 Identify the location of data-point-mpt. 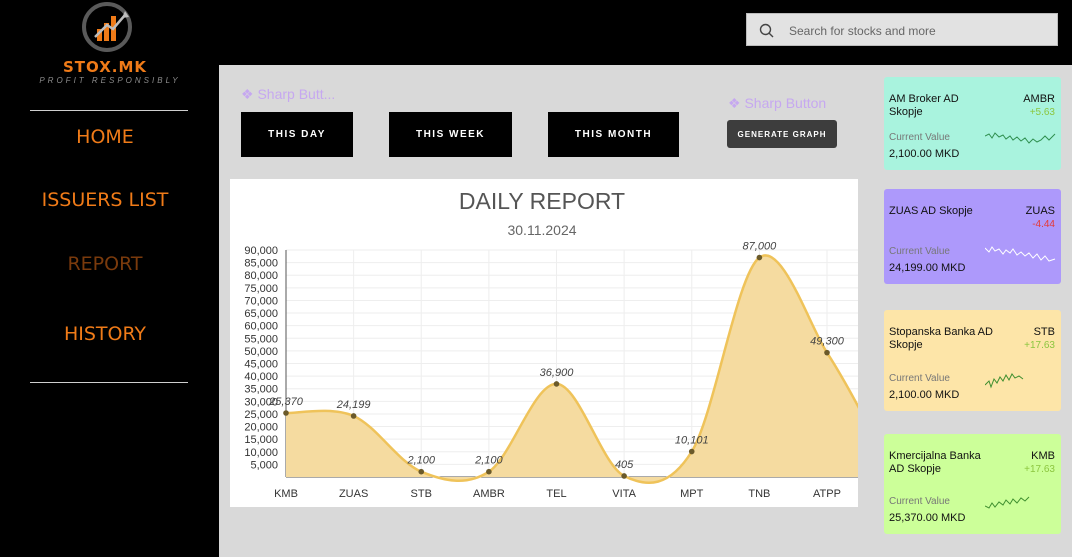
(691, 451).